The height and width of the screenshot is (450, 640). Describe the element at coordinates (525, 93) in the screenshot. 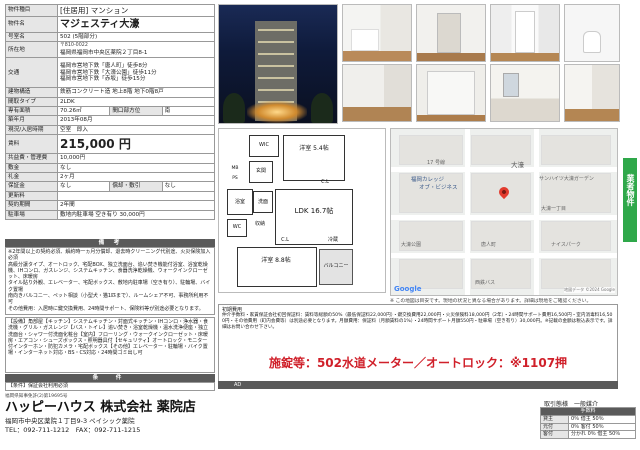

I see `bathroom-photo` at that location.